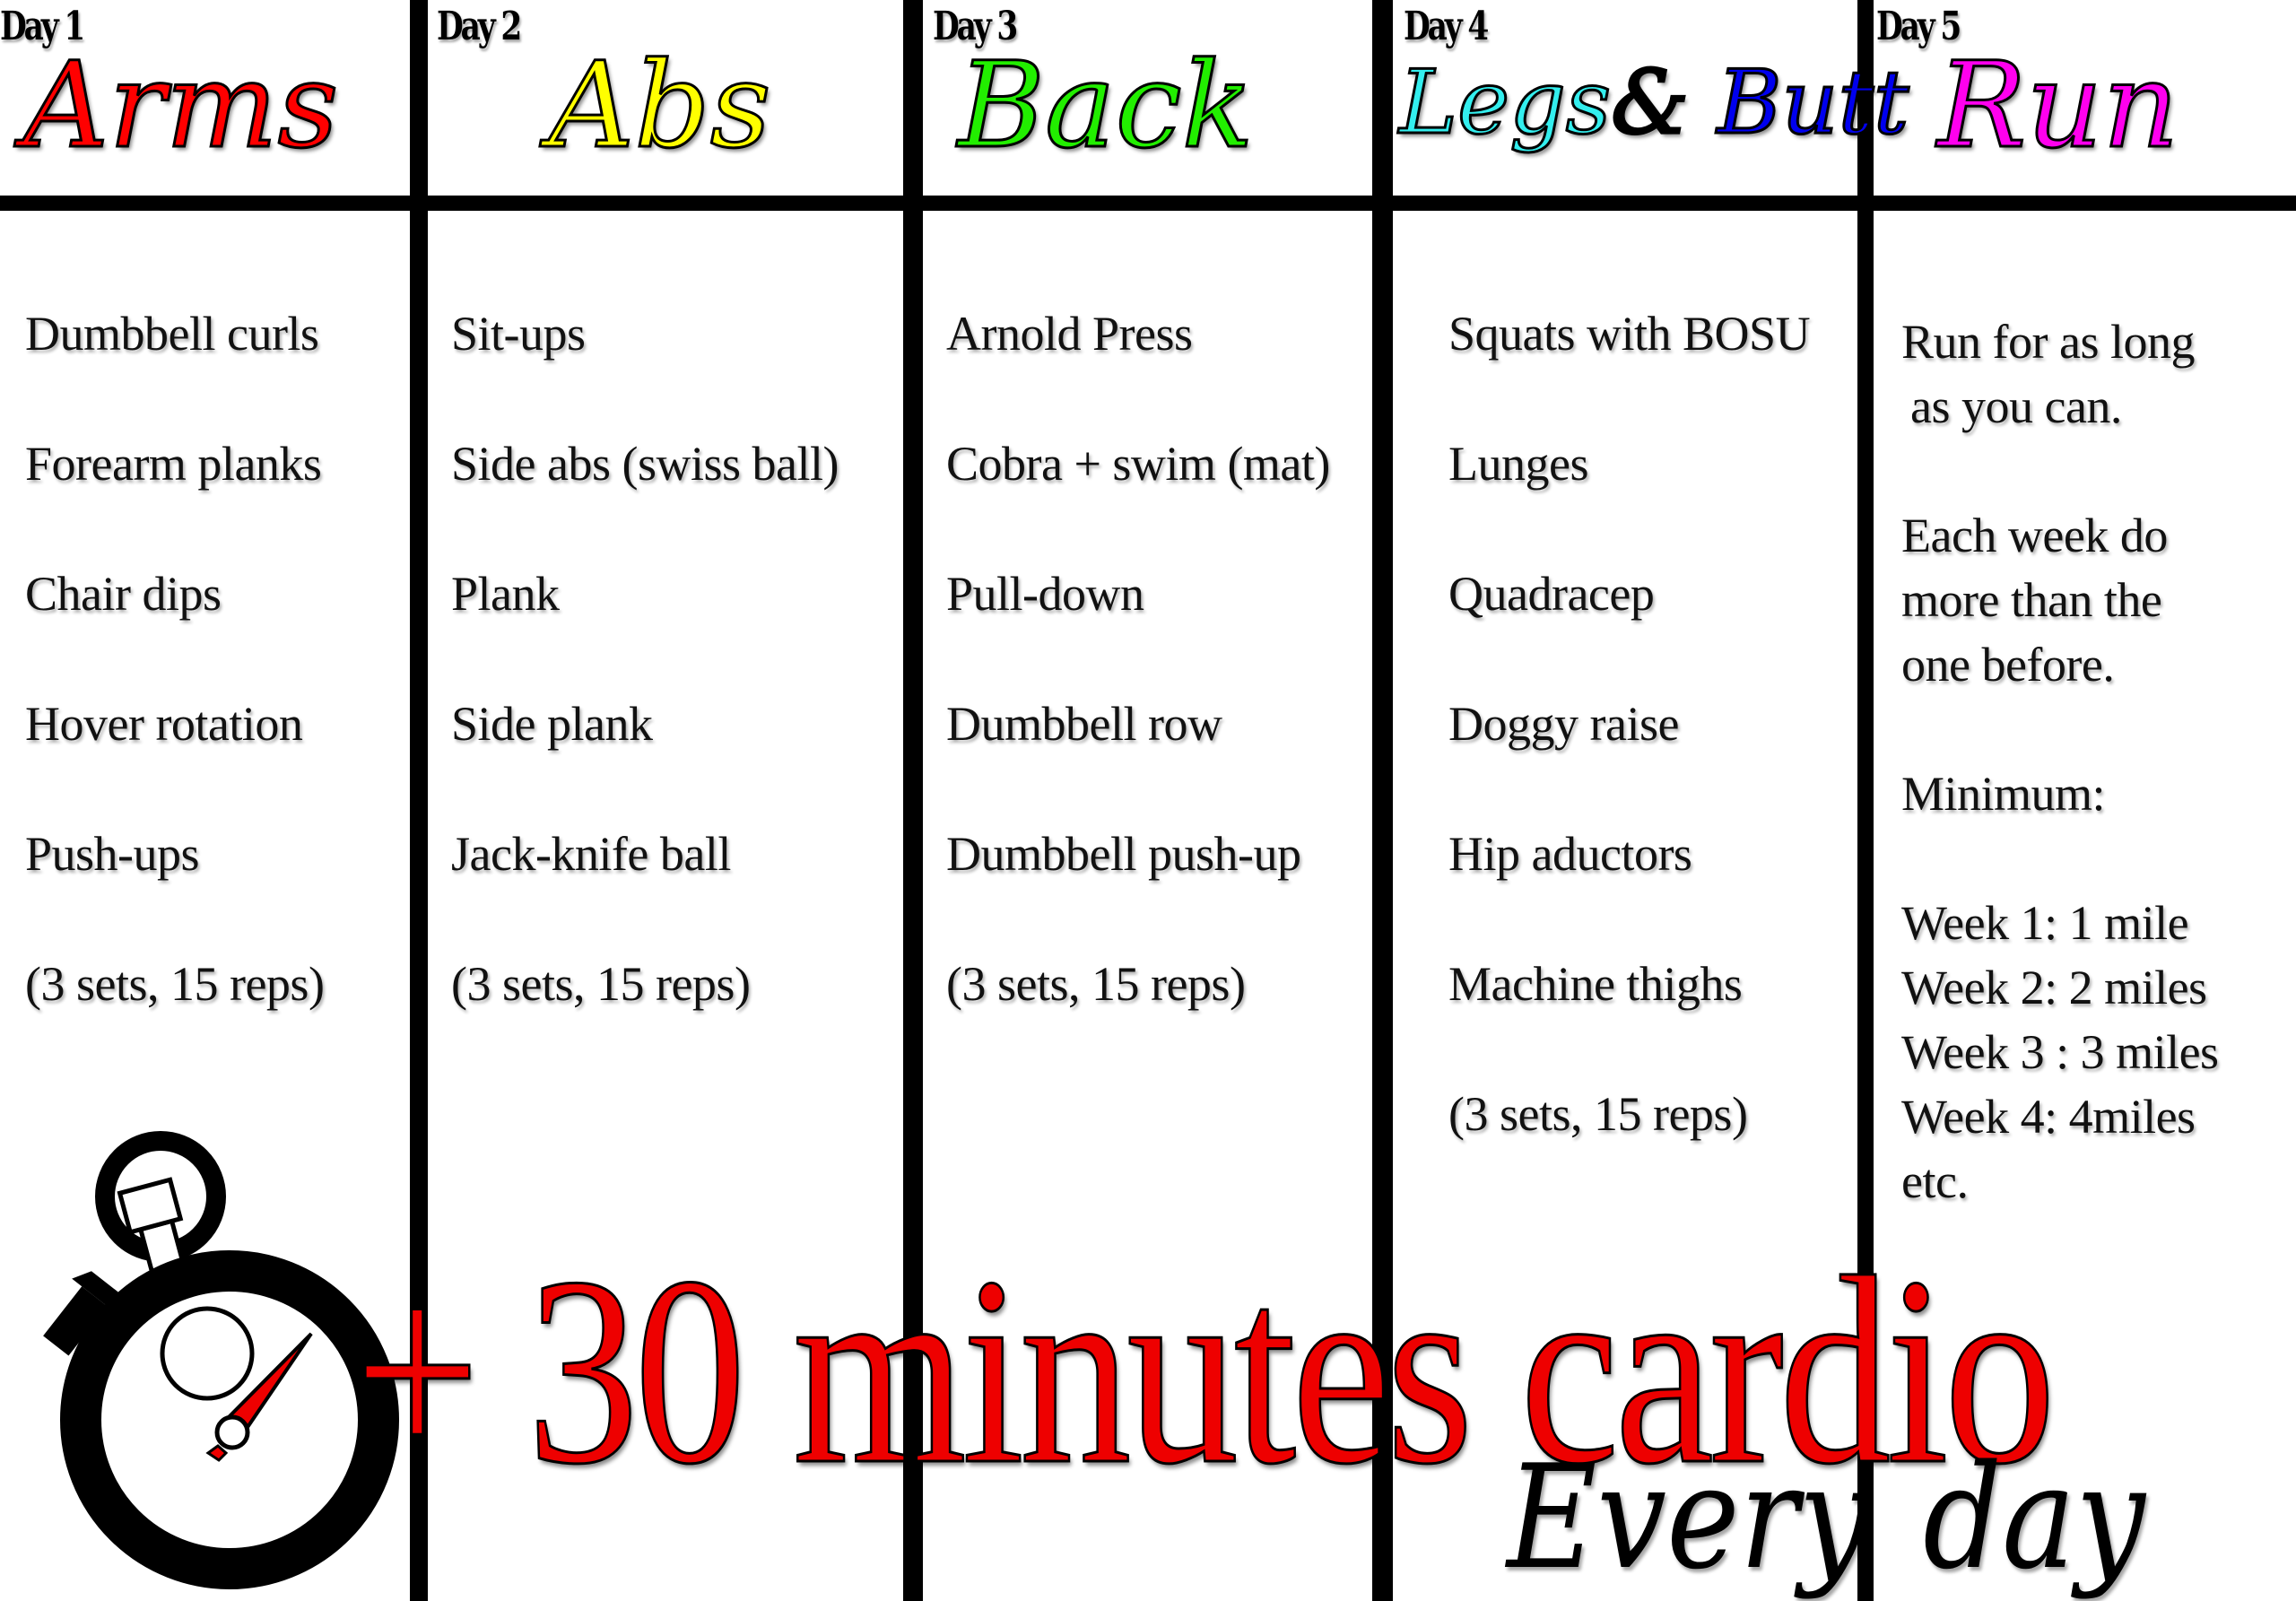 Image resolution: width=2296 pixels, height=1601 pixels. What do you see at coordinates (2048, 342) in the screenshot?
I see `run-intro-line: Run for as long` at bounding box center [2048, 342].